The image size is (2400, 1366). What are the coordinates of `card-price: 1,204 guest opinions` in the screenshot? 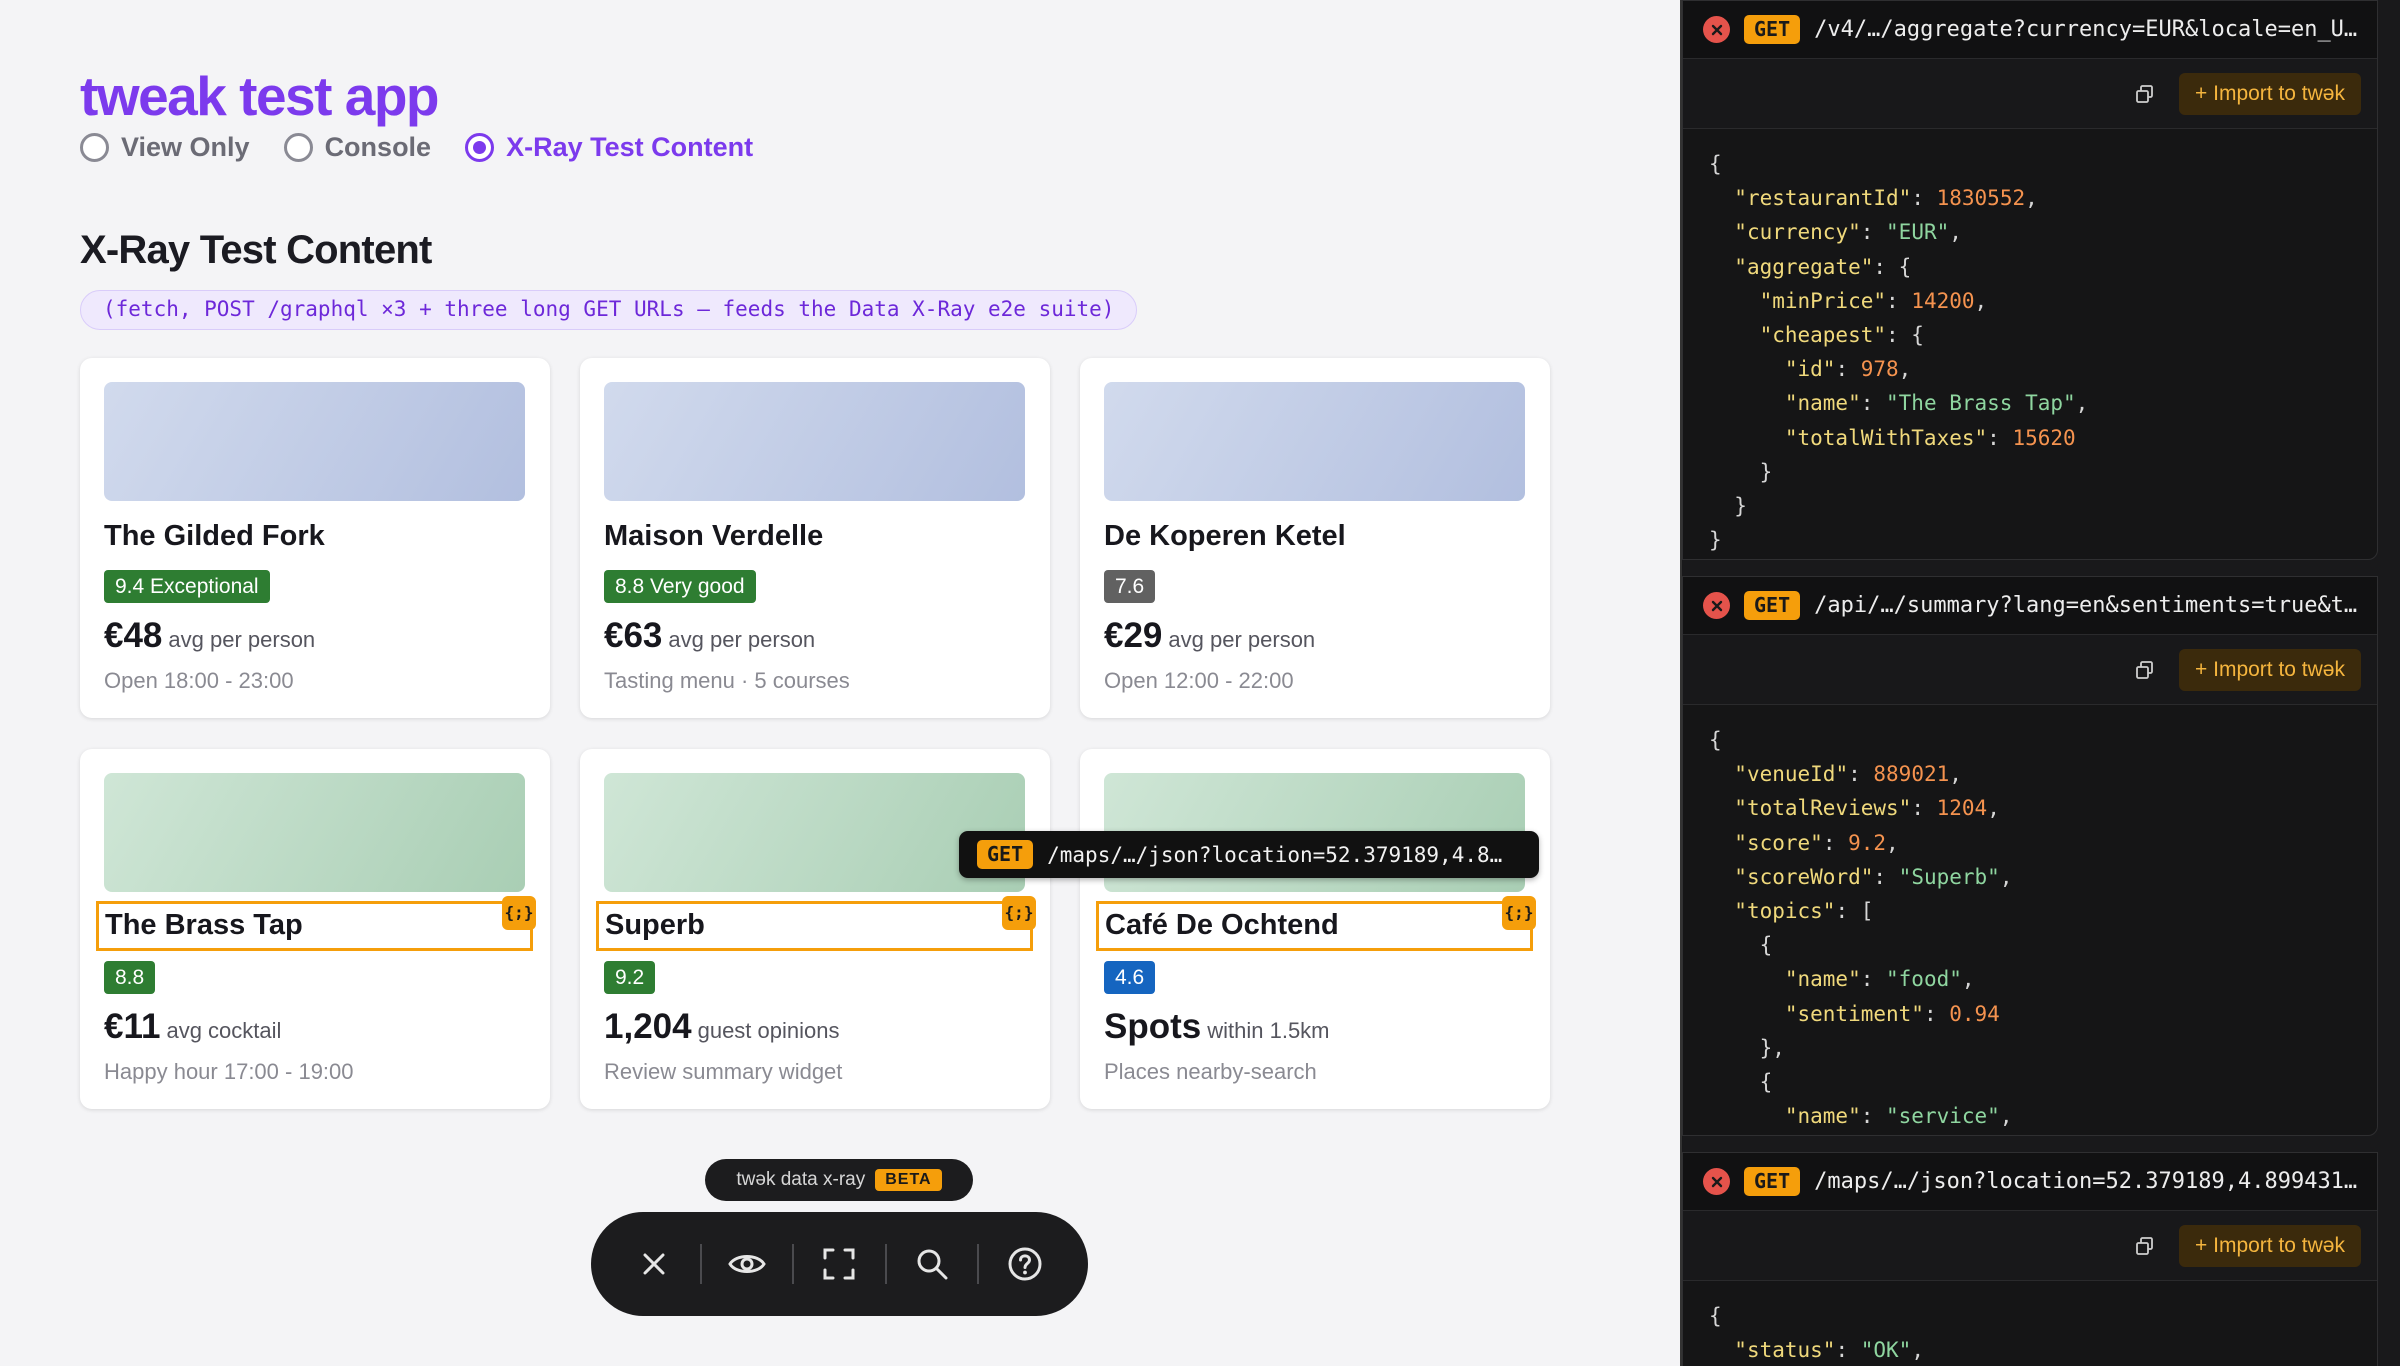 It's located at (721, 1027).